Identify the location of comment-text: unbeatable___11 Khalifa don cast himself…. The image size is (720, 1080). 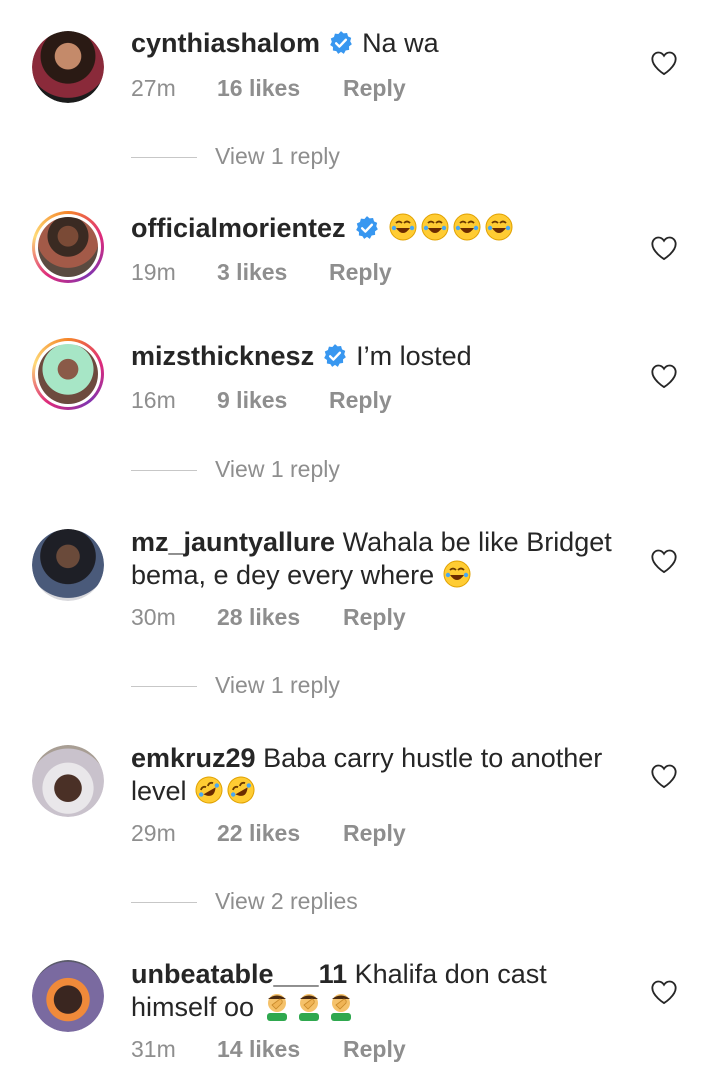
(376, 991).